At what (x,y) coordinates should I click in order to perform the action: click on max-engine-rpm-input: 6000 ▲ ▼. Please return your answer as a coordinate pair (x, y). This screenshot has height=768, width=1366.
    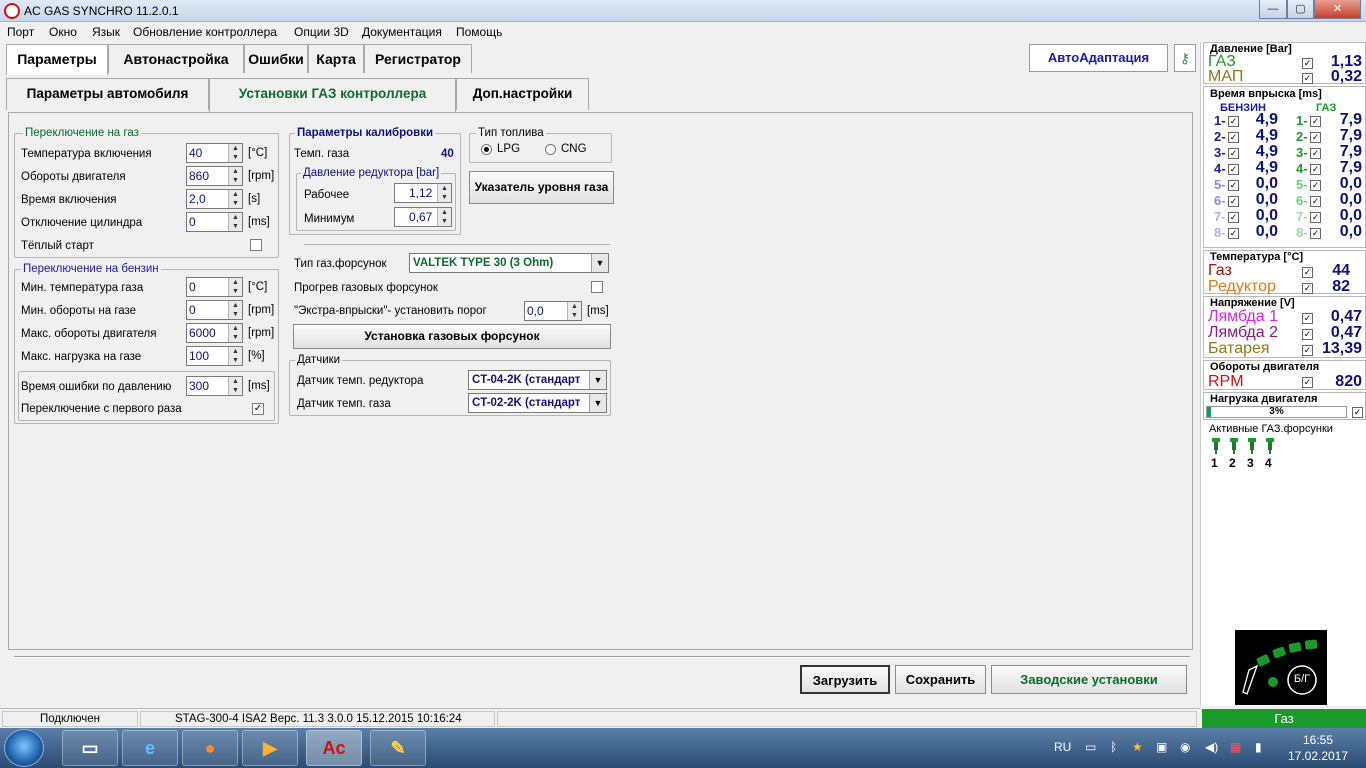
    Looking at the image, I should click on (214, 333).